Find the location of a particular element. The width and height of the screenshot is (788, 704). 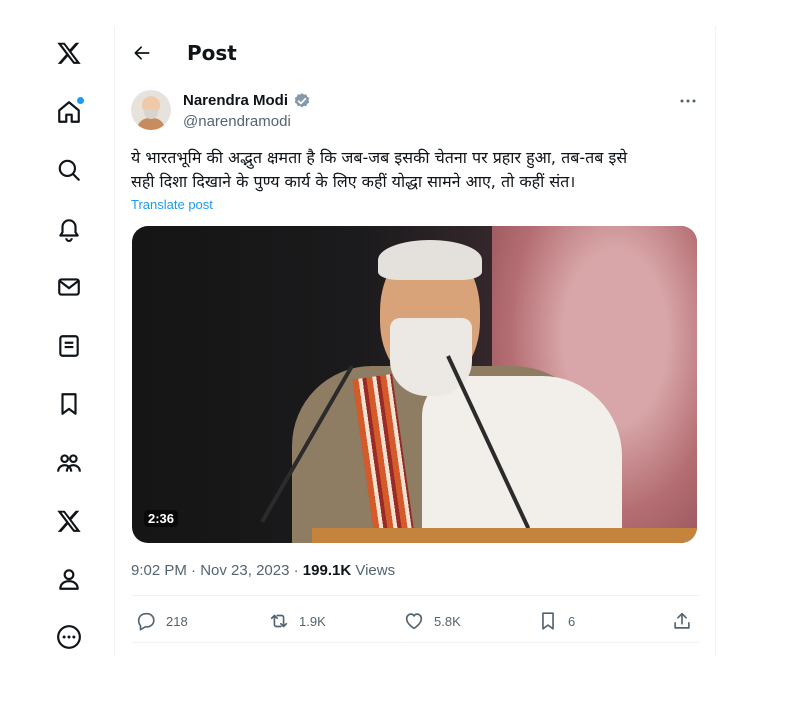

communities-icon is located at coordinates (69, 463).